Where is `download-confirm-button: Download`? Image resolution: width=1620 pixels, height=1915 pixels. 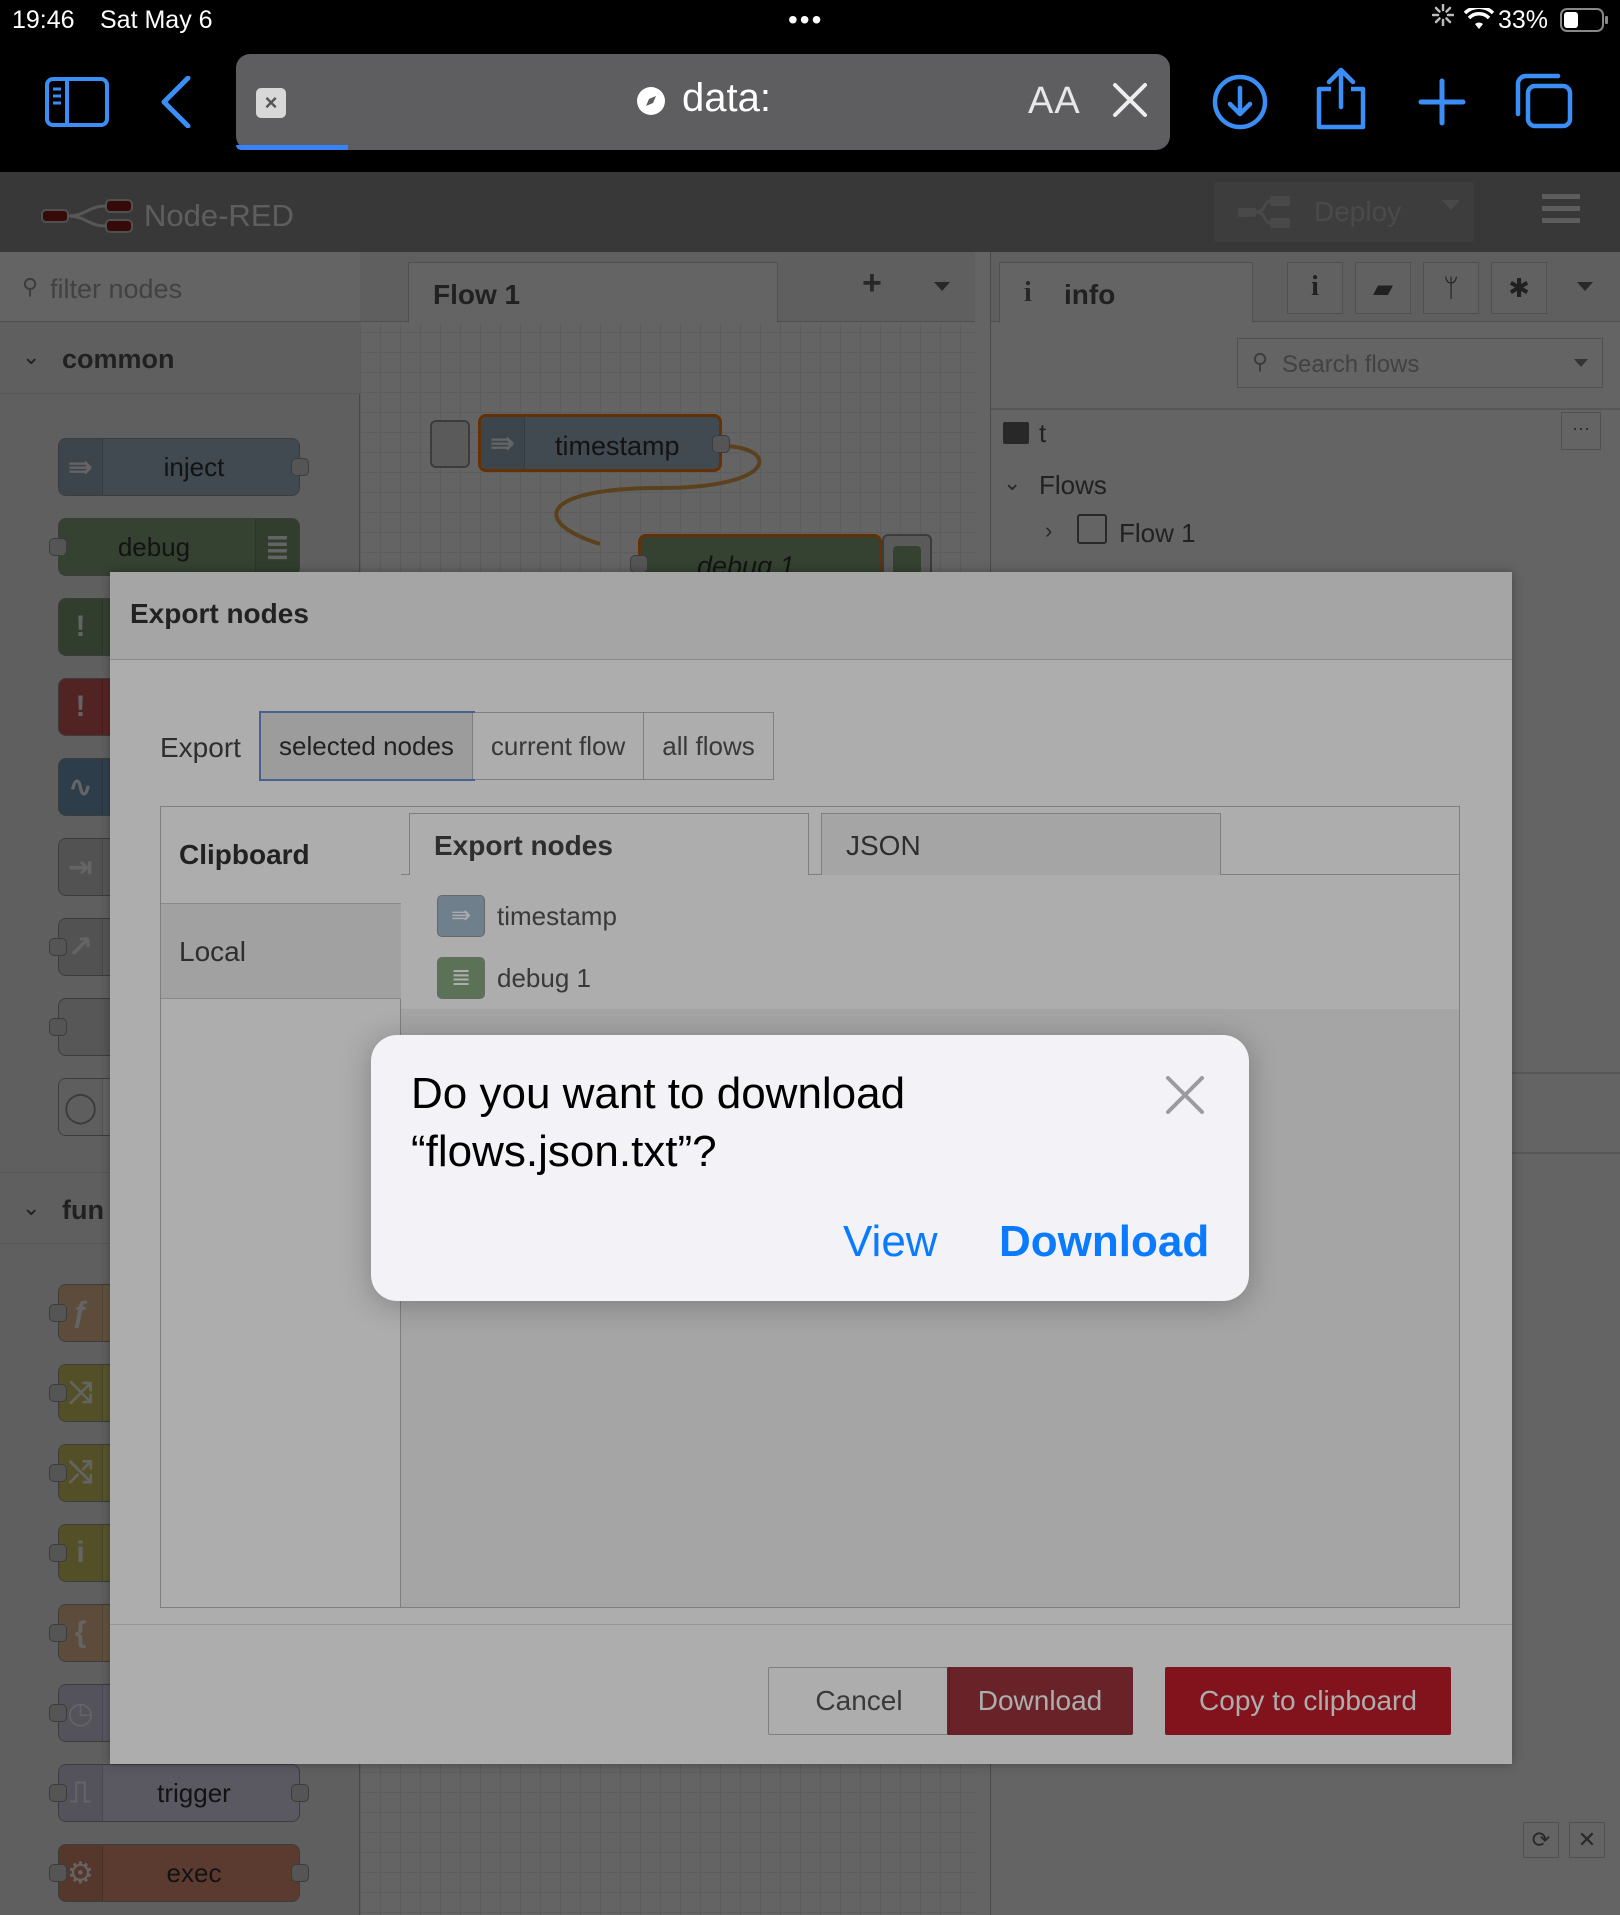 download-confirm-button: Download is located at coordinates (1104, 1242).